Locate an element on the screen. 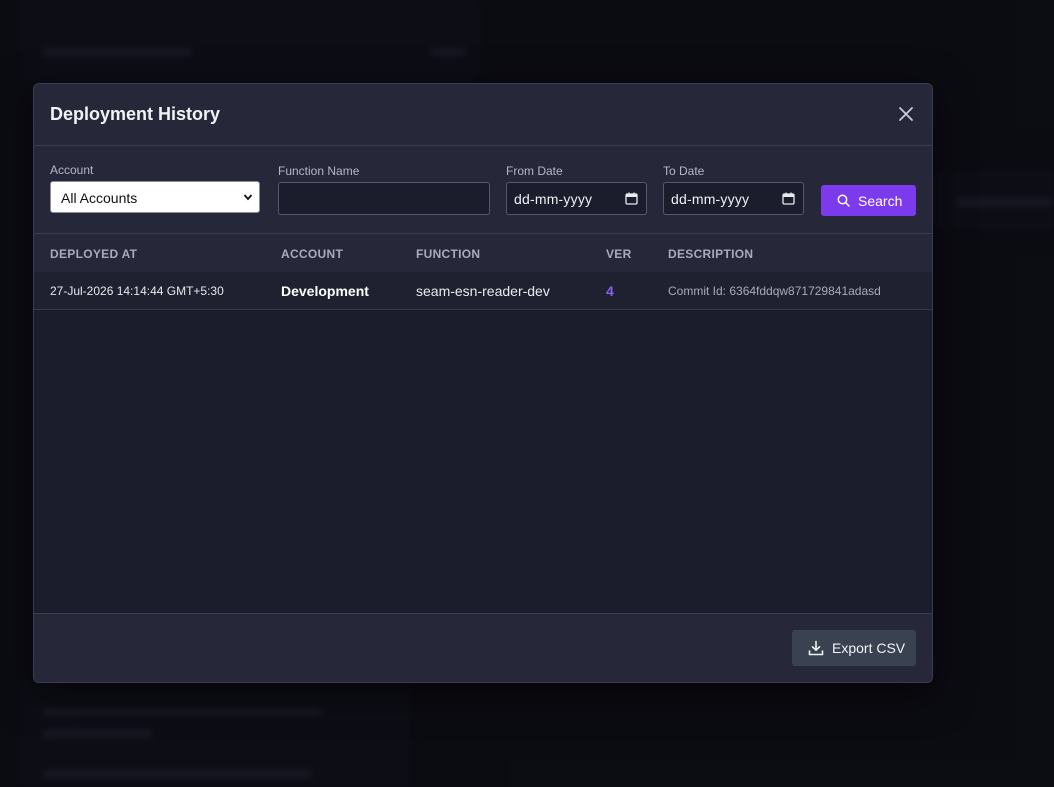 The image size is (1054, 787). from-date-label: From Date is located at coordinates (534, 171).